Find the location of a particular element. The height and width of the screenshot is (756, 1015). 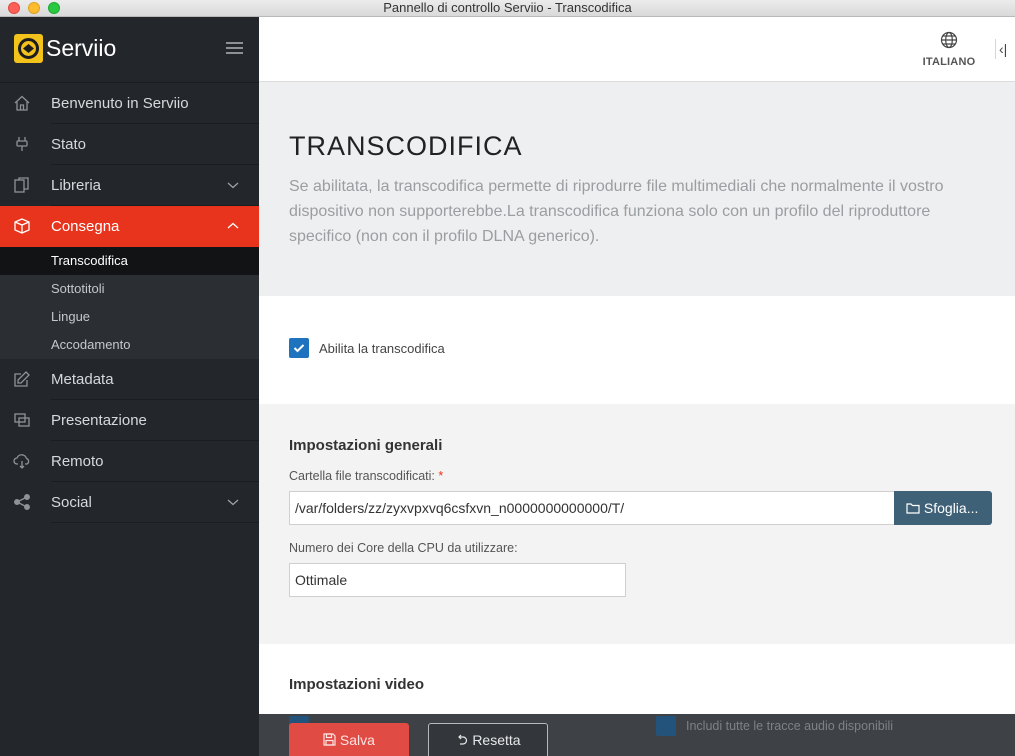

save-icon is located at coordinates (329, 739).